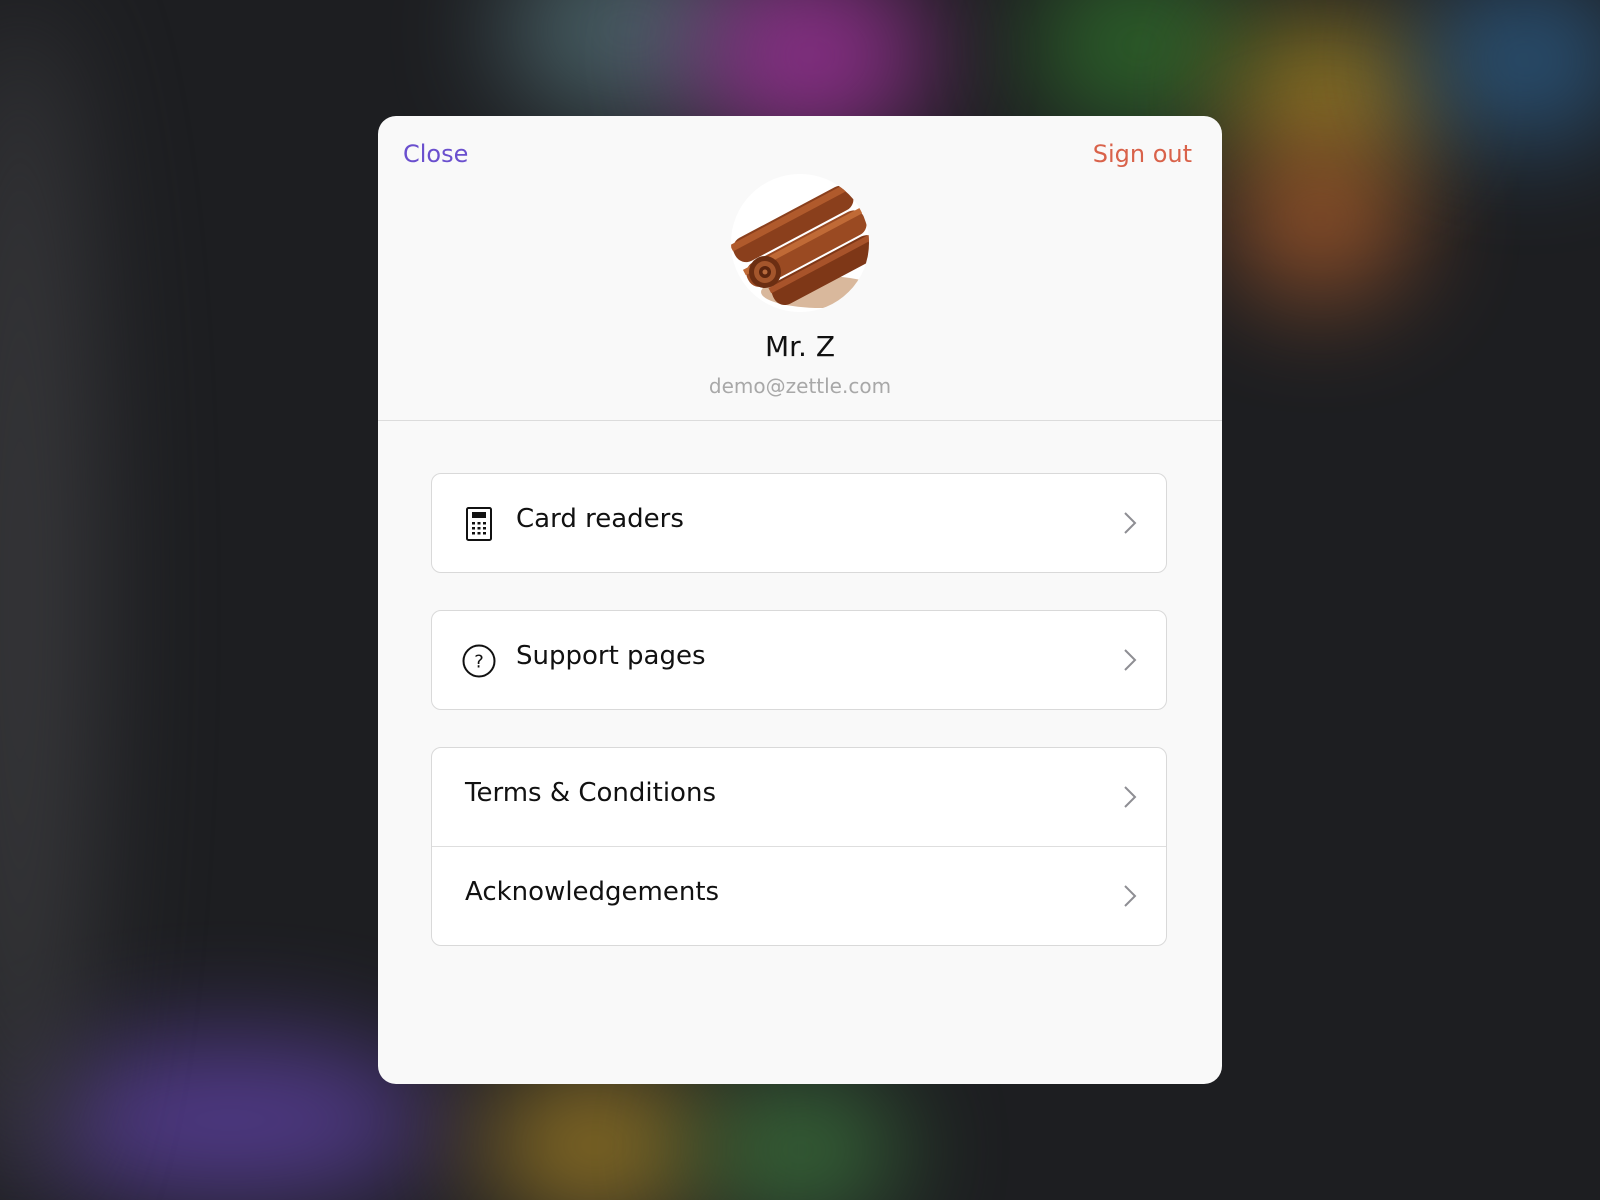 Image resolution: width=1600 pixels, height=1200 pixels. Describe the element at coordinates (800, 386) in the screenshot. I see `user-email: demo@zettle.com` at that location.